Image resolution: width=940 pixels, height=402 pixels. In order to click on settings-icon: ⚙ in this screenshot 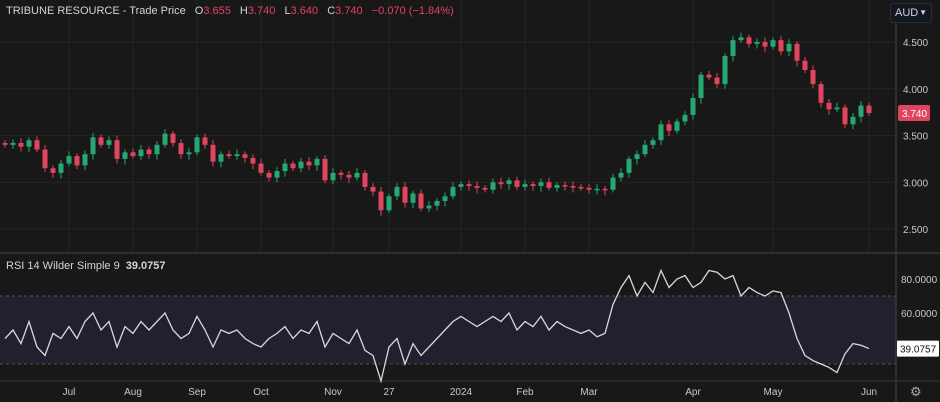, I will do `click(916, 392)`.